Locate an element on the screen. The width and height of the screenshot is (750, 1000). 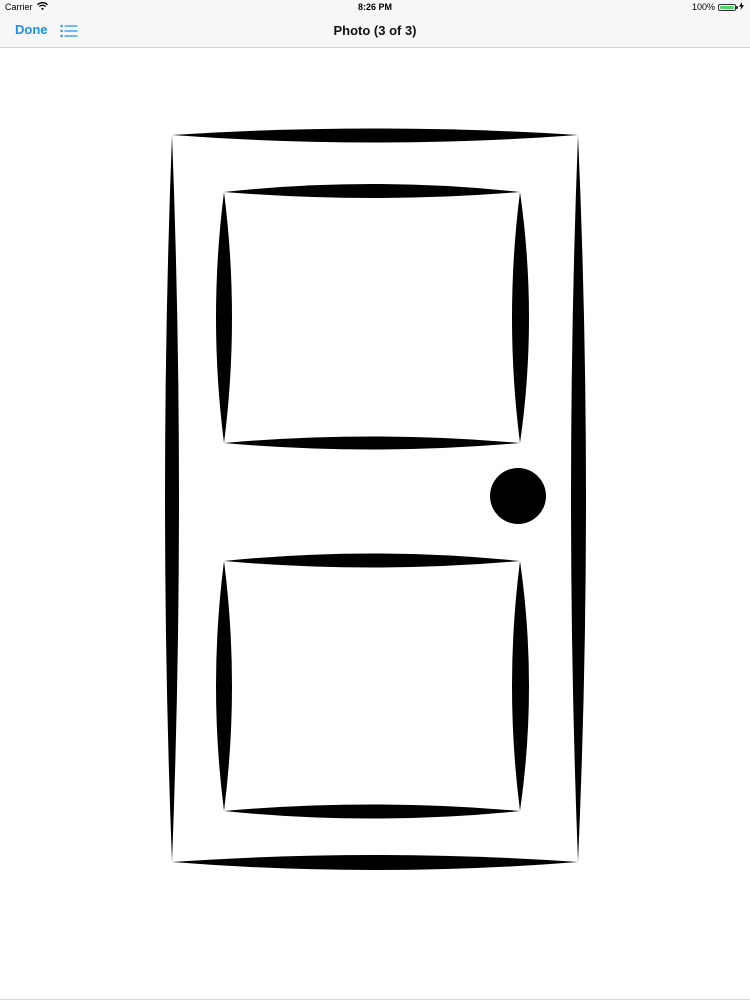
charging-bolt-icon is located at coordinates (741, 7).